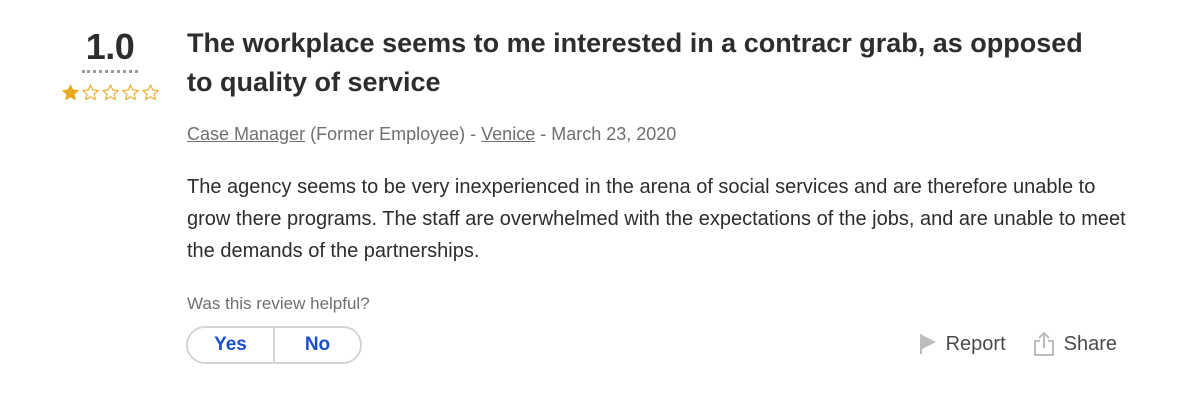 The height and width of the screenshot is (401, 1200). I want to click on rating-score: 1.0, so click(110, 47).